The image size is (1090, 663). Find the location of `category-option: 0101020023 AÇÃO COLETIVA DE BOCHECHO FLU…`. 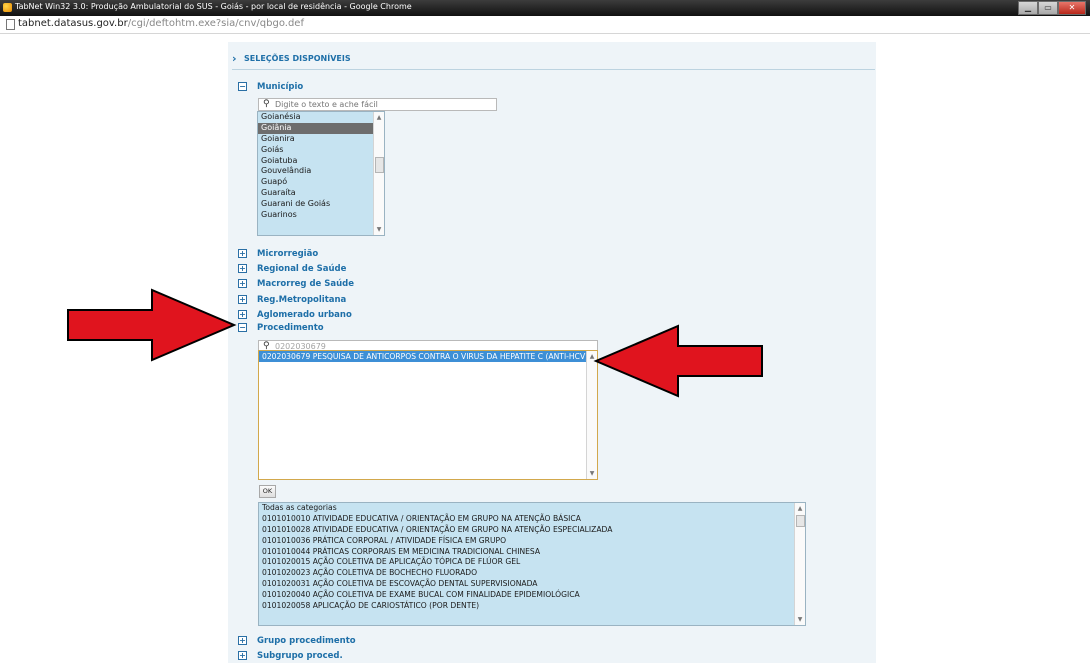

category-option: 0101020023 AÇÃO COLETIVA DE BOCHECHO FLU… is located at coordinates (532, 573).